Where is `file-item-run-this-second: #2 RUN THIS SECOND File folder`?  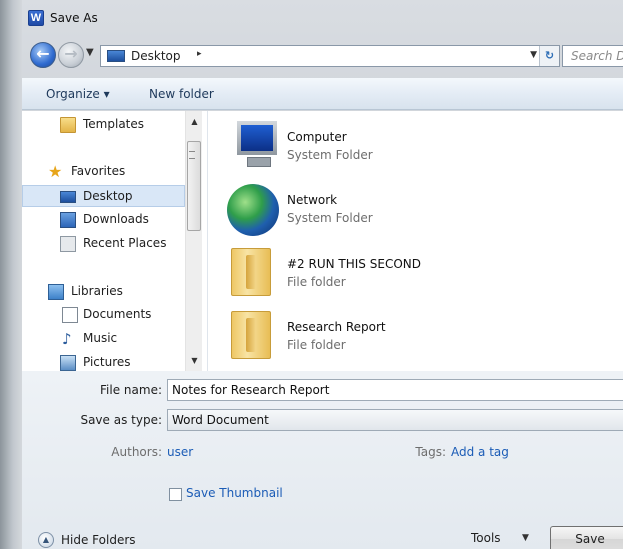
file-item-run-this-second: #2 RUN THIS SECOND File folder is located at coordinates (417, 276).